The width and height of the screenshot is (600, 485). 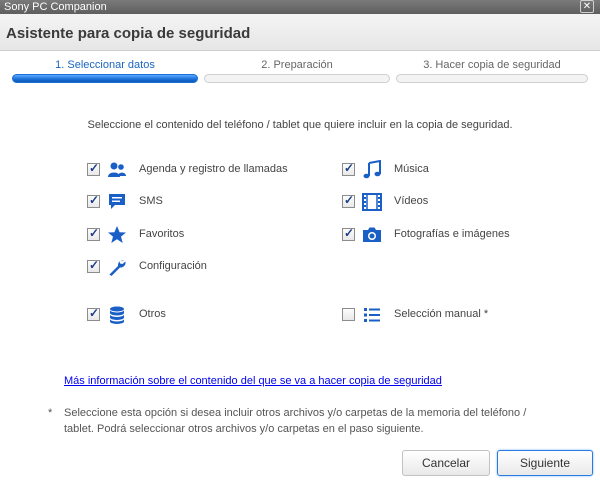 I want to click on close-button: ✕, so click(x=587, y=6).